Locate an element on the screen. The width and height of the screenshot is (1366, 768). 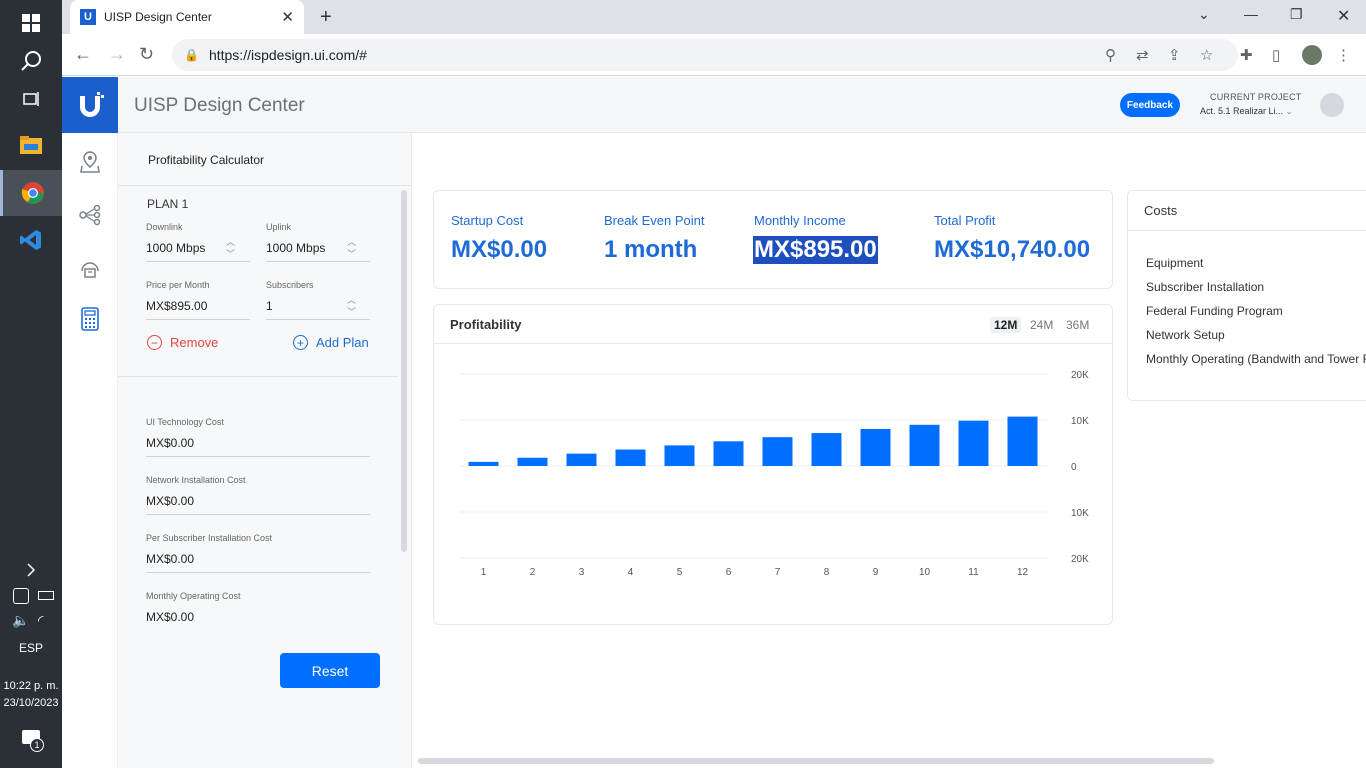
file-explorer-icon is located at coordinates (31, 145).